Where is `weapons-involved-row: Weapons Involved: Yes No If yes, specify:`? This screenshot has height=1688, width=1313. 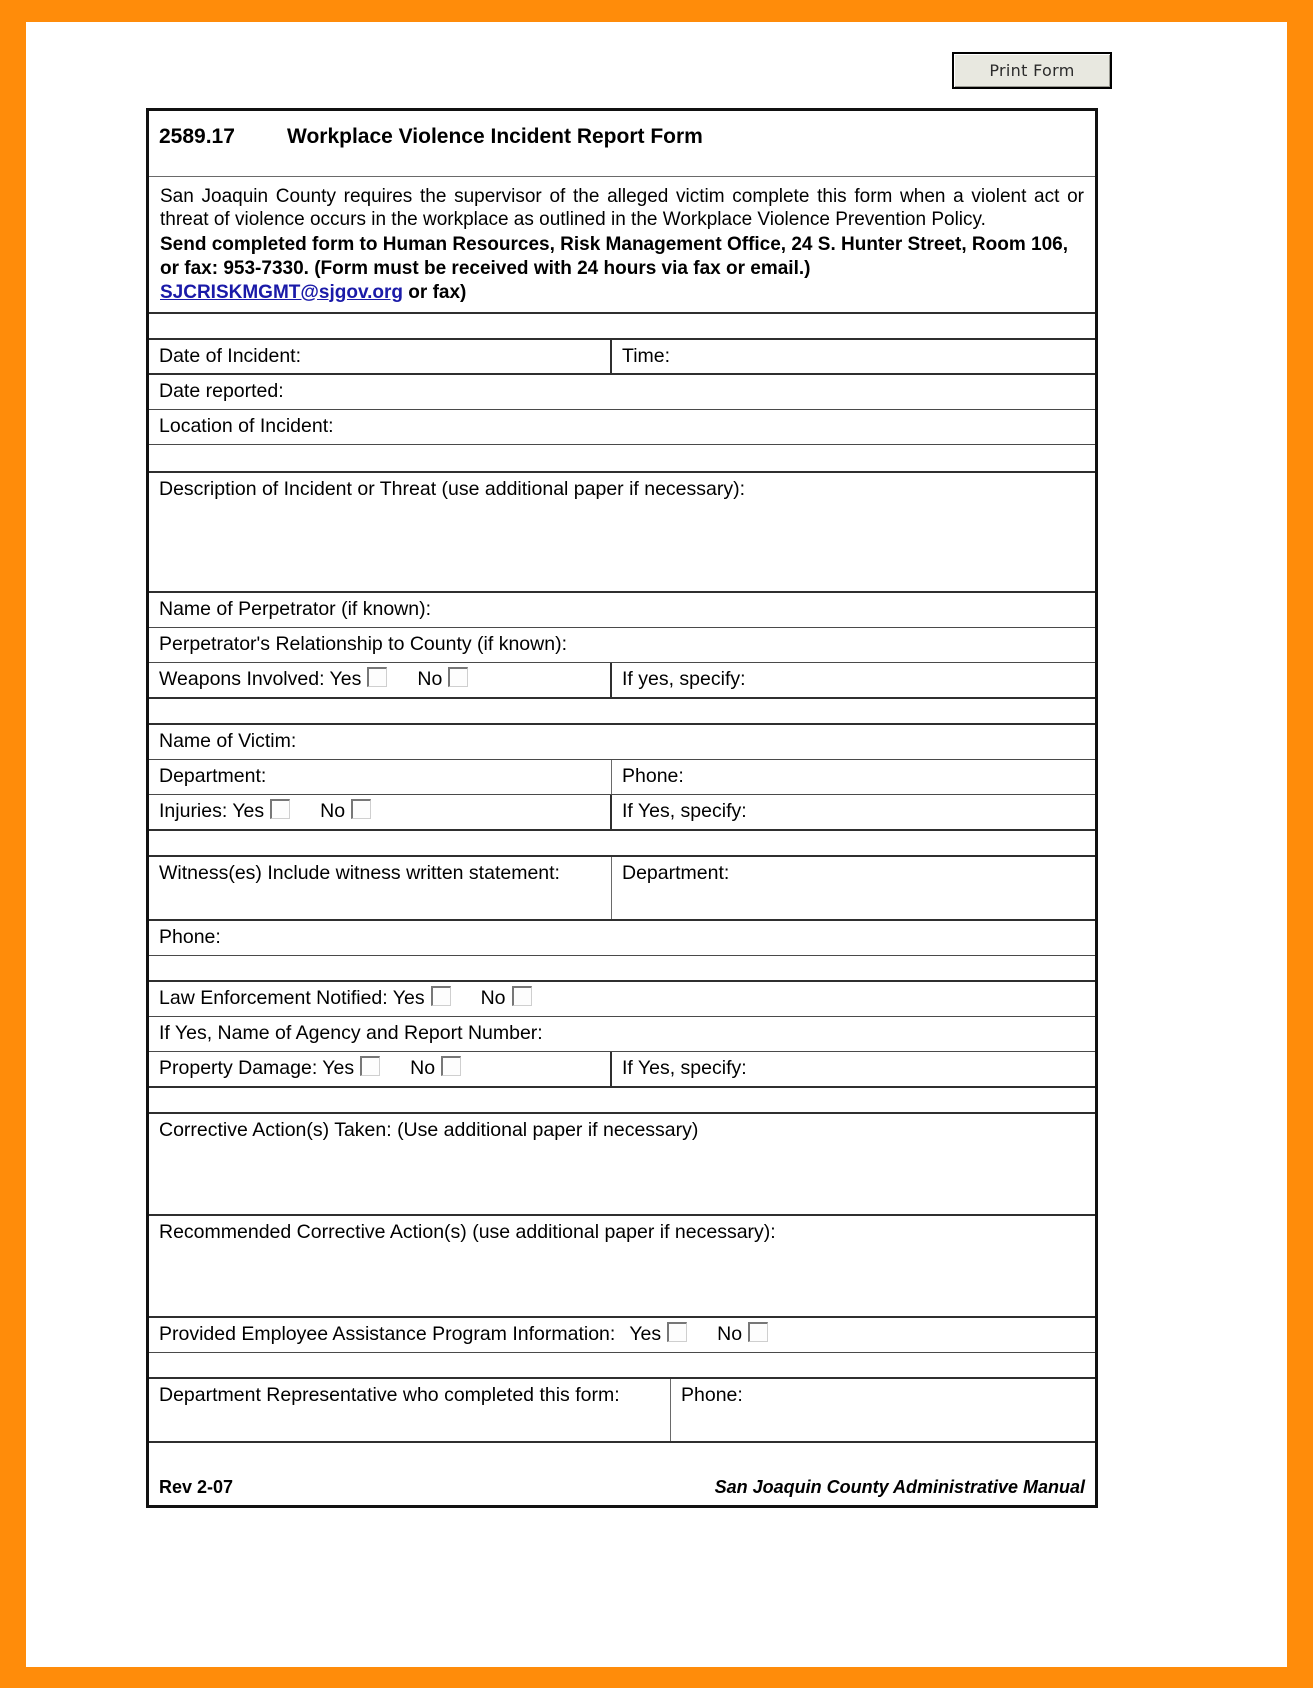 weapons-involved-row: Weapons Involved: Yes No If yes, specify: is located at coordinates (622, 681).